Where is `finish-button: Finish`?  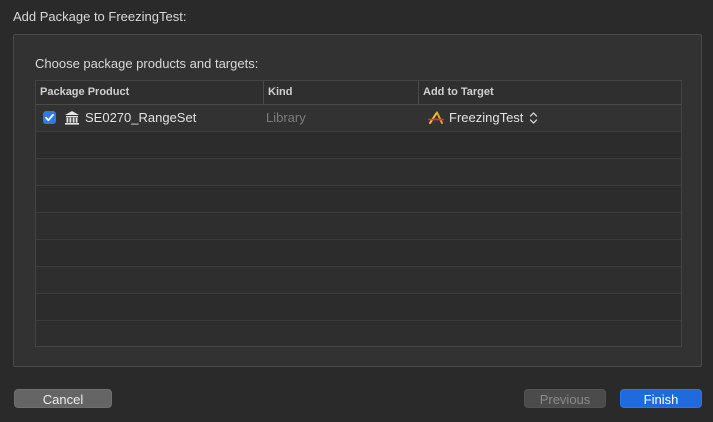
finish-button: Finish is located at coordinates (661, 398).